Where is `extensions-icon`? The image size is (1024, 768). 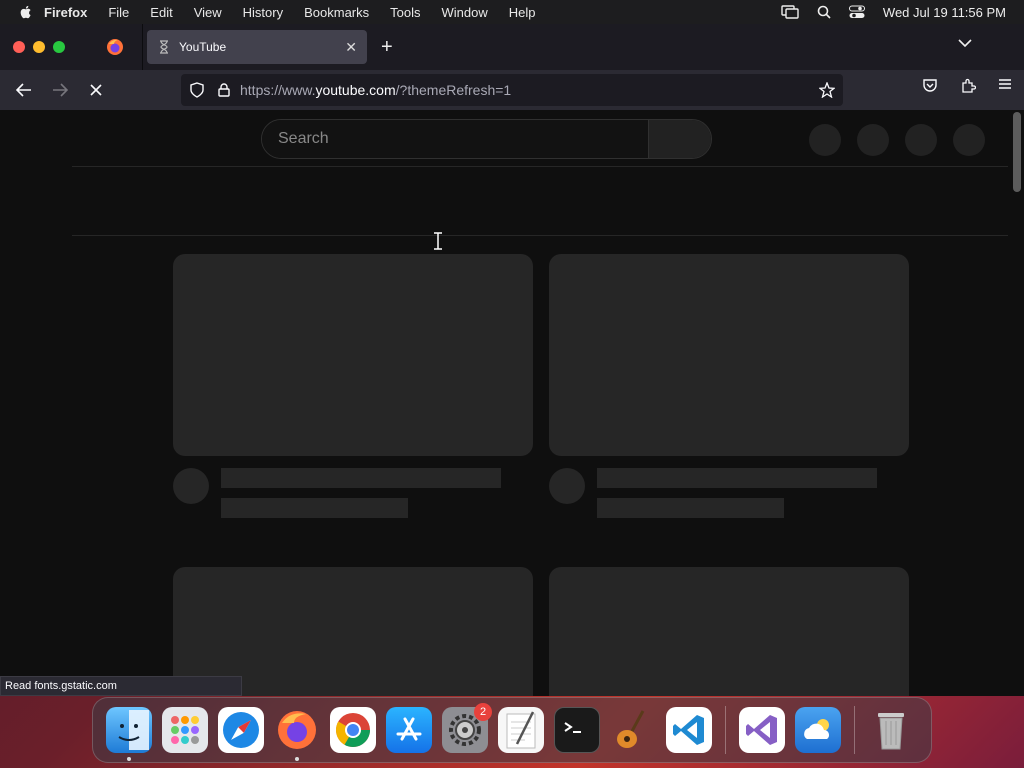 extensions-icon is located at coordinates (968, 86).